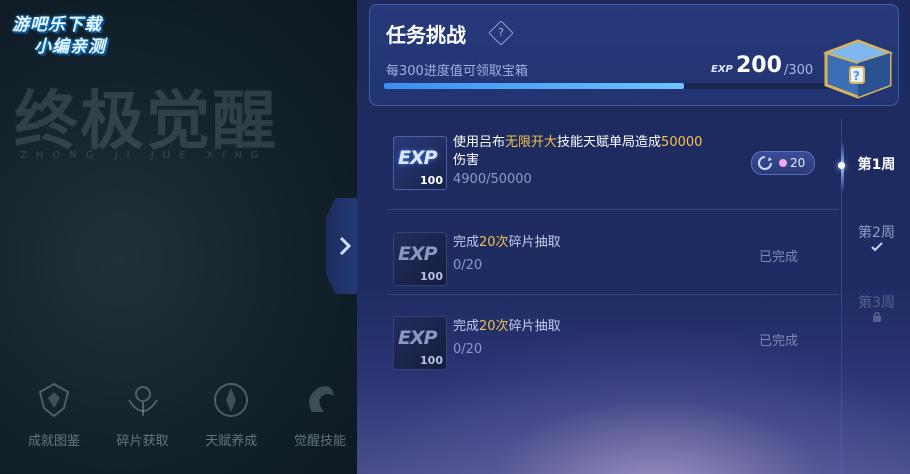  I want to click on nav-fragments: 碎片获取, so click(143, 413).